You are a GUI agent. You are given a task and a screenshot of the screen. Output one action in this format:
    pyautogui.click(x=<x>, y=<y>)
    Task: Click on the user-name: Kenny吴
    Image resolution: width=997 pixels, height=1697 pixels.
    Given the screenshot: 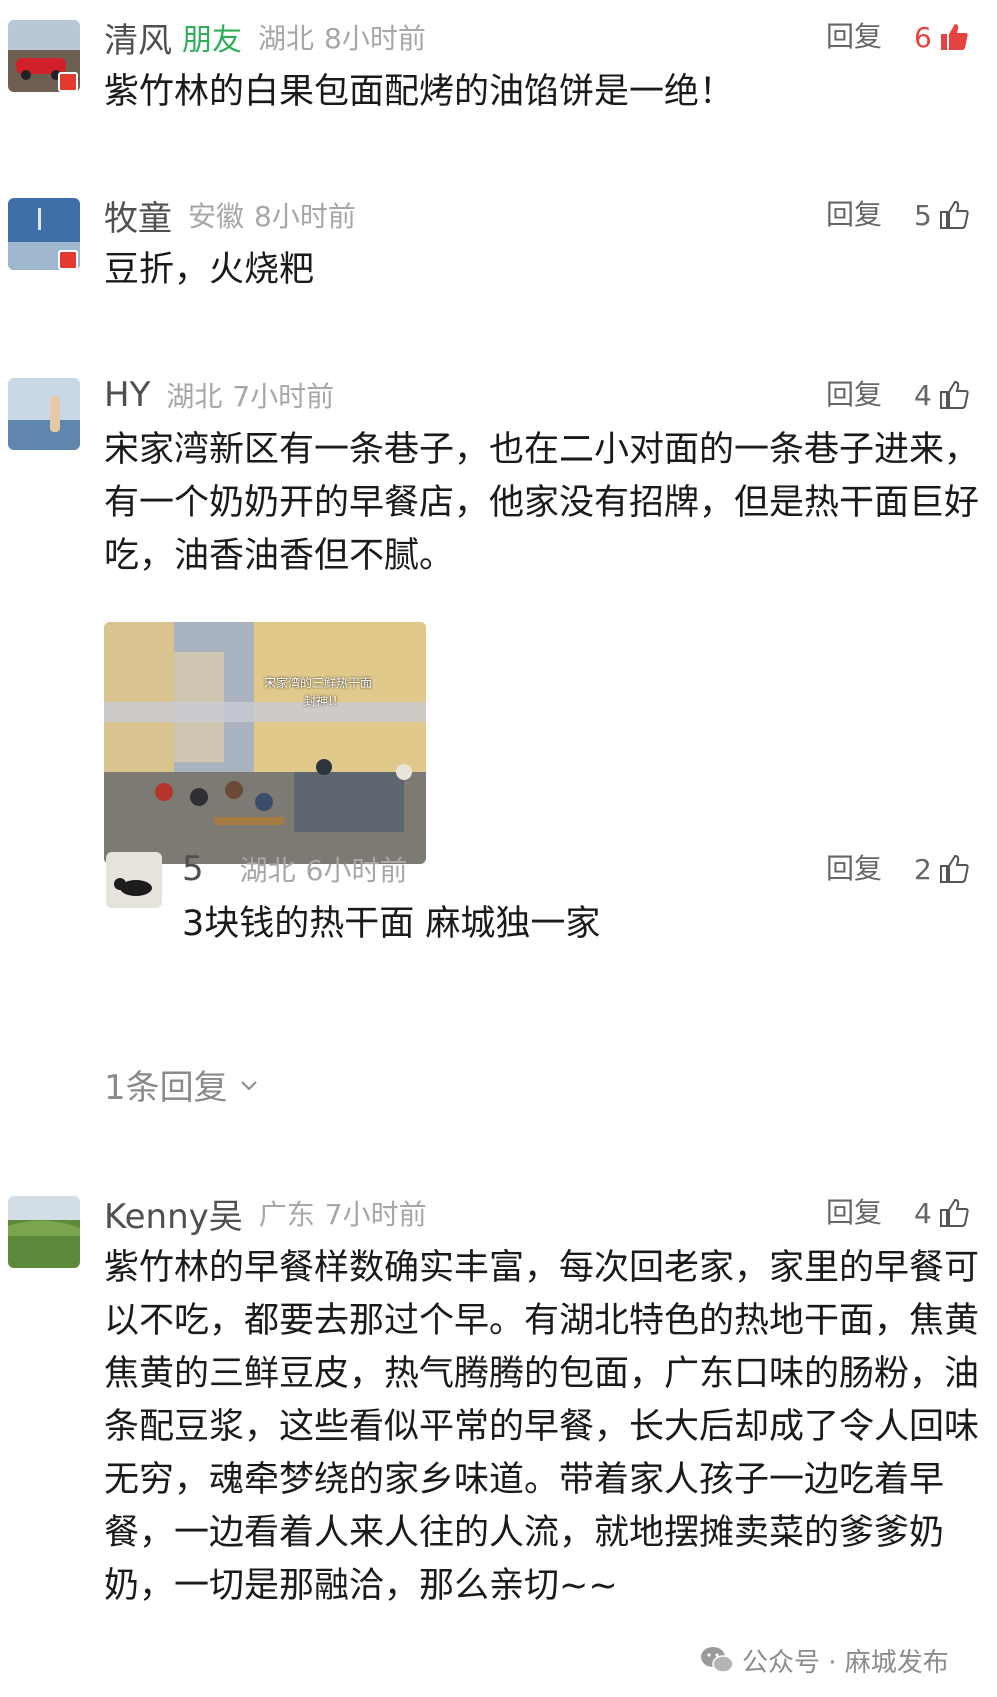 What is the action you would take?
    pyautogui.click(x=173, y=1213)
    